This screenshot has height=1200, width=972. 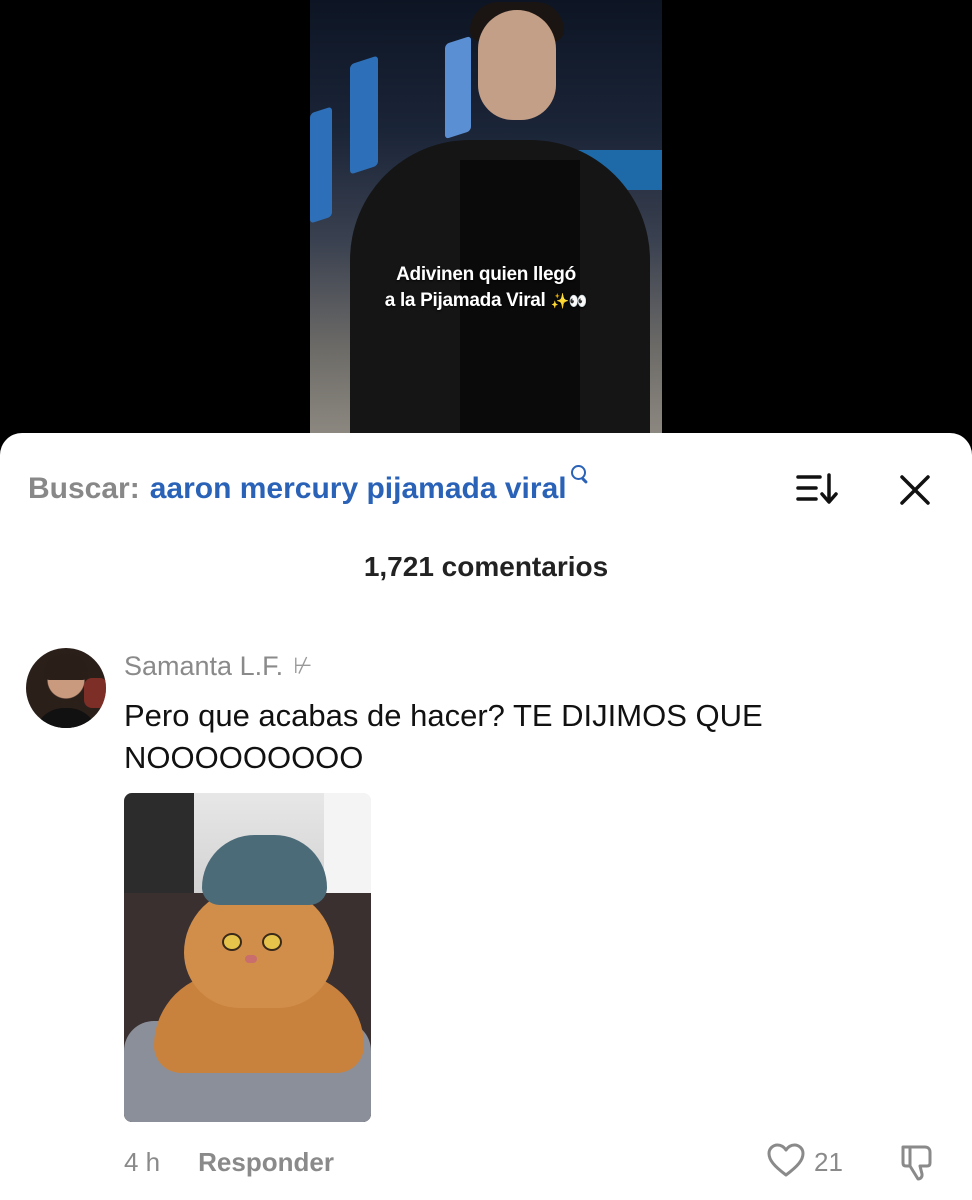 I want to click on sort-icon, so click(x=817, y=489).